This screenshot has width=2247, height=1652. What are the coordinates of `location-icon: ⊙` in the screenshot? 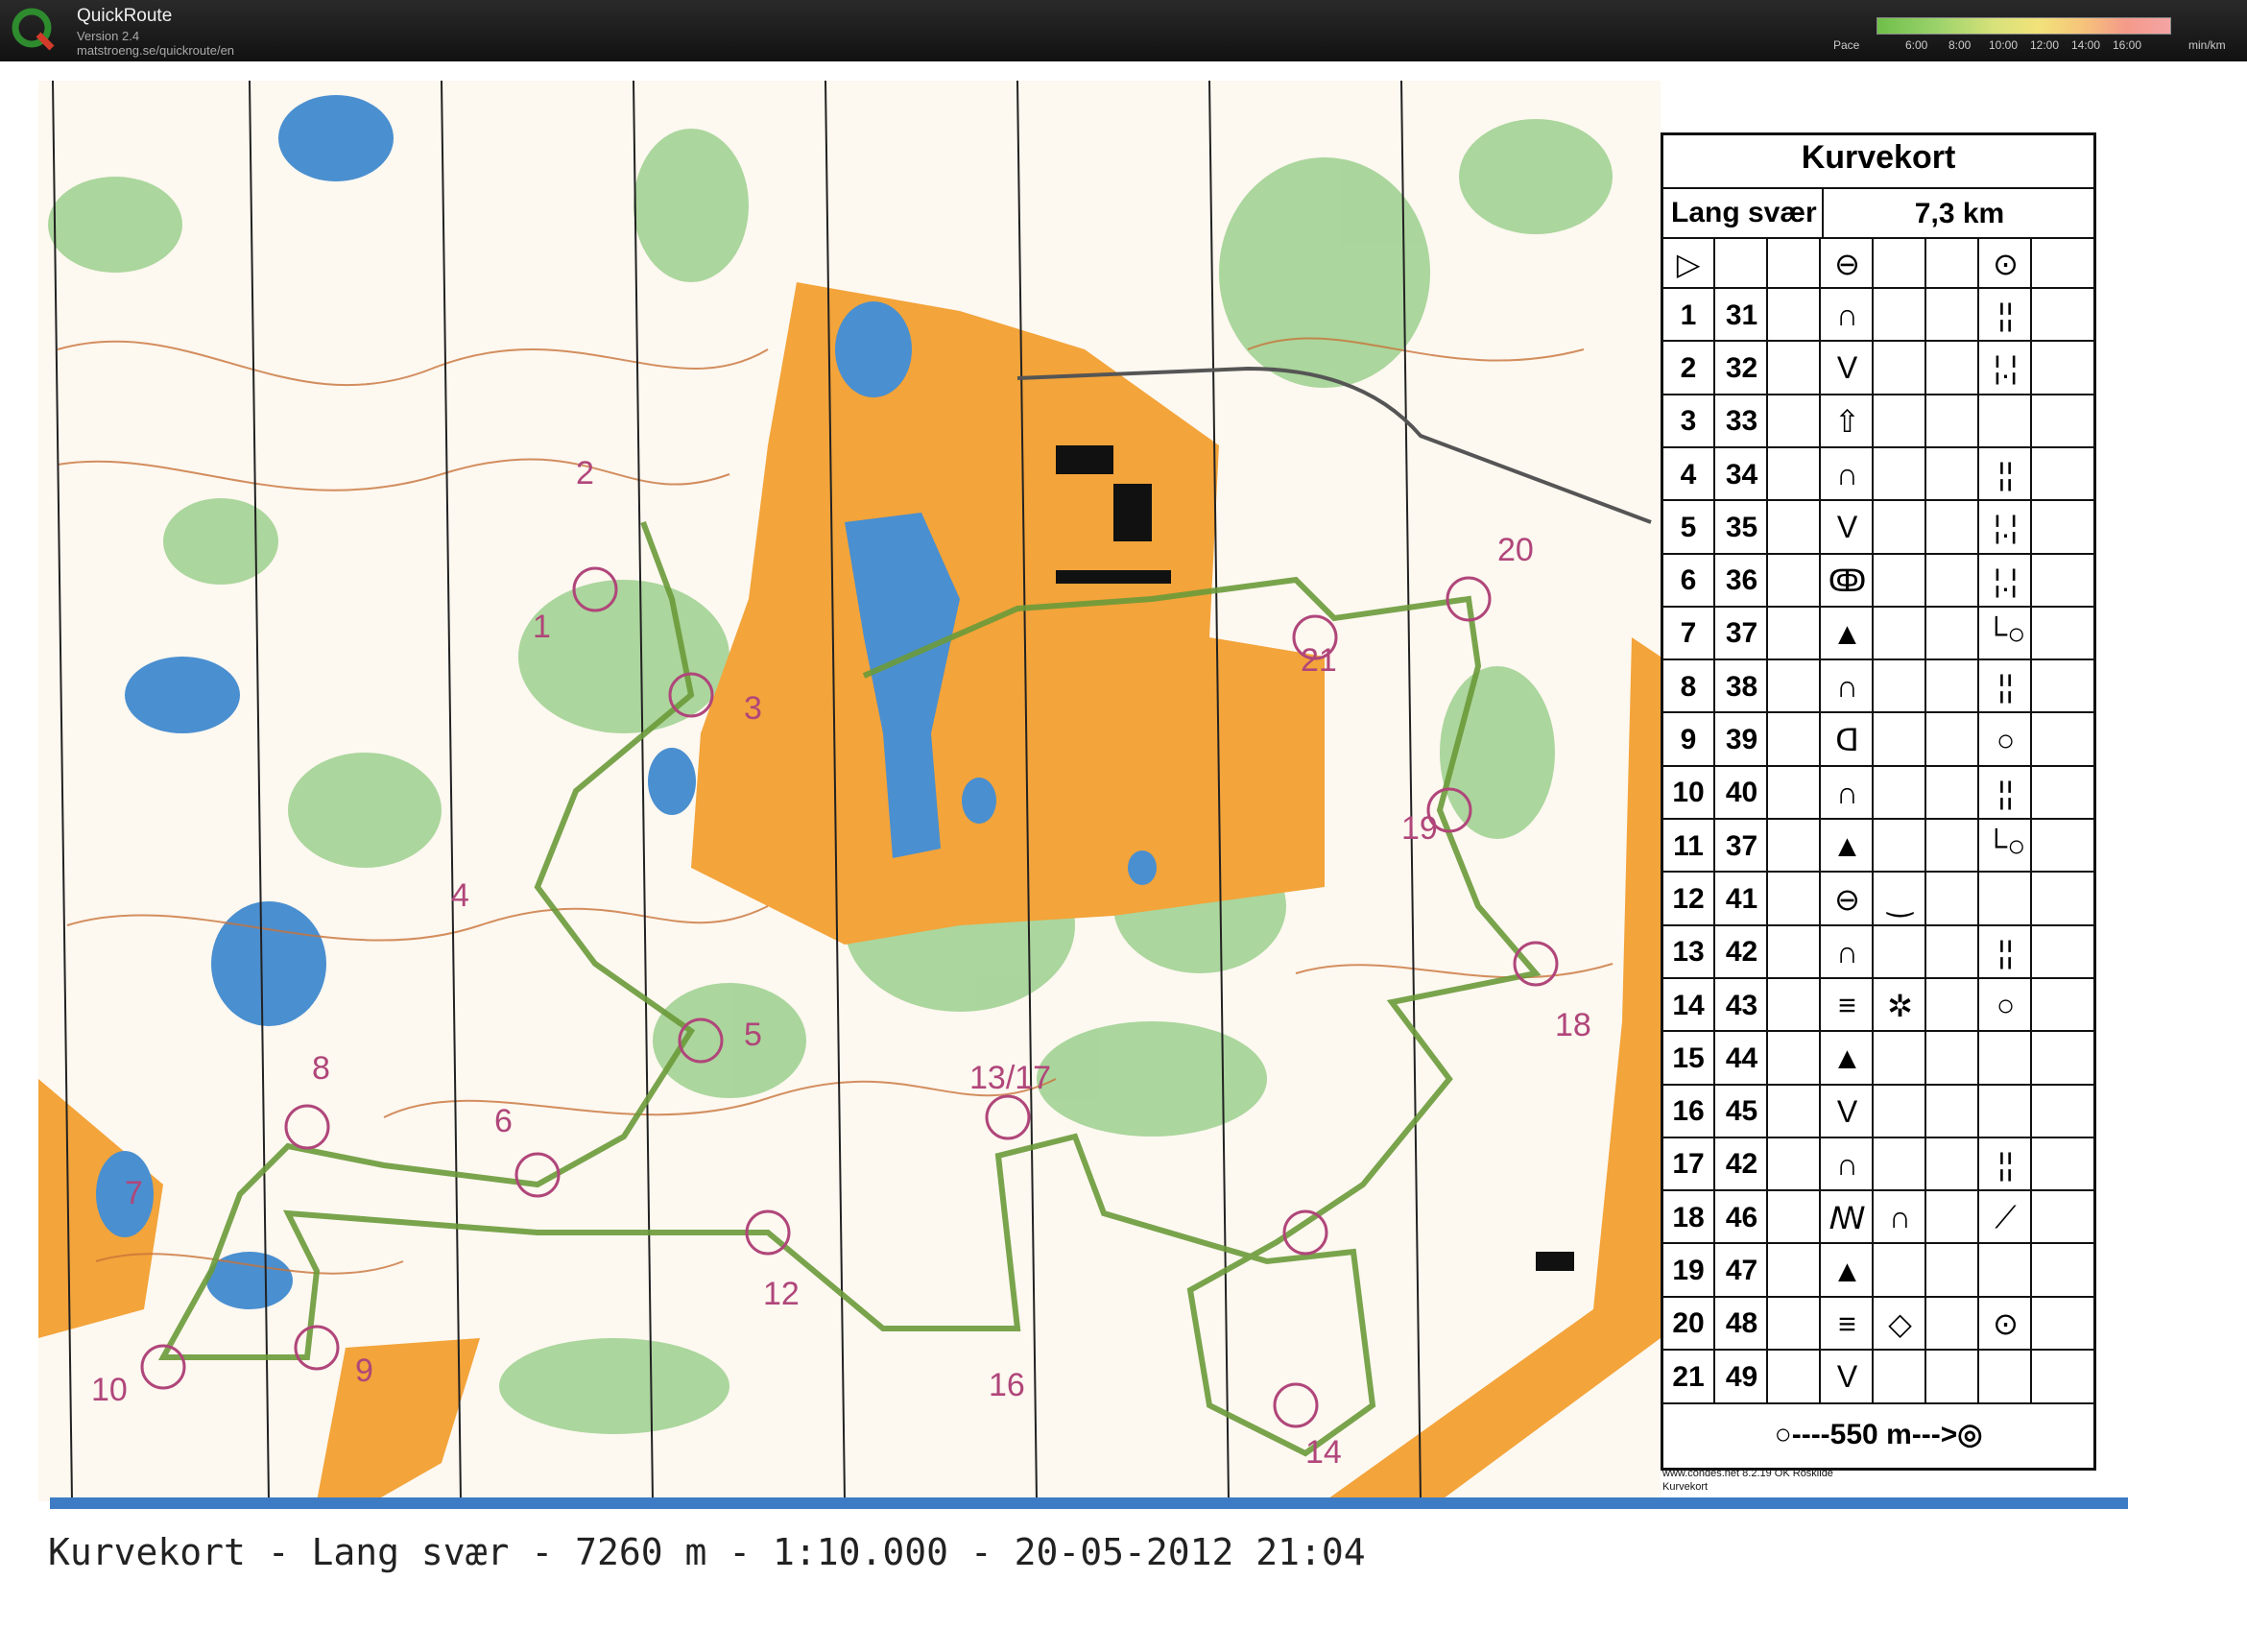 It's located at (2004, 1324).